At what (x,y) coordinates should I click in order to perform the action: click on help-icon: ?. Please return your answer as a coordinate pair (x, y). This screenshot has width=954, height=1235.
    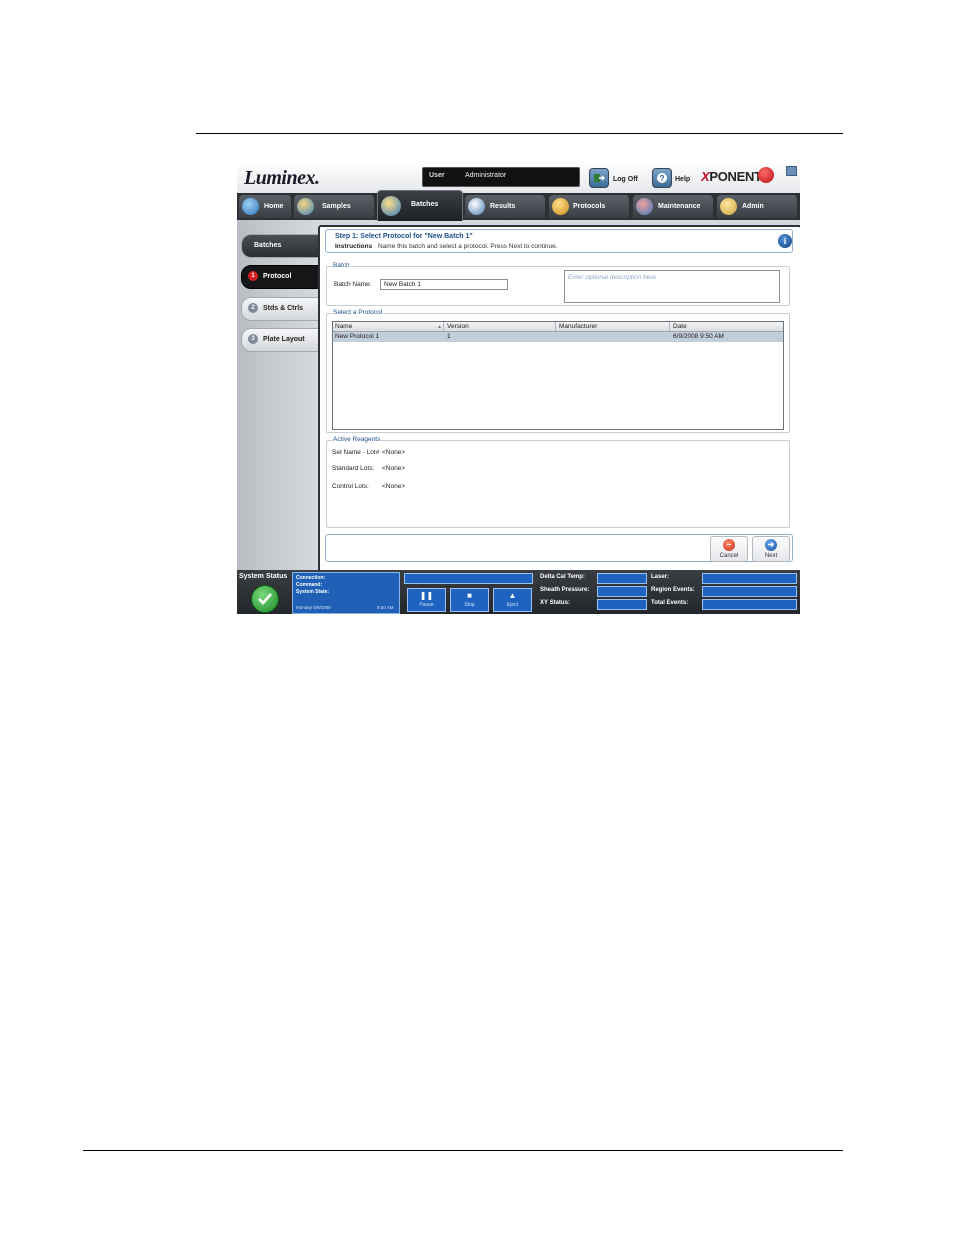
    Looking at the image, I should click on (662, 178).